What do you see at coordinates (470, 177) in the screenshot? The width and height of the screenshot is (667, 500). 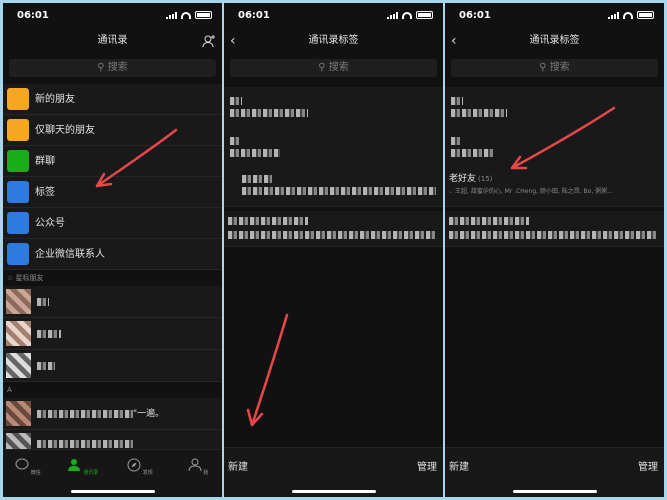 I see `tag-item-old-friends: 老好友 (15)` at bounding box center [470, 177].